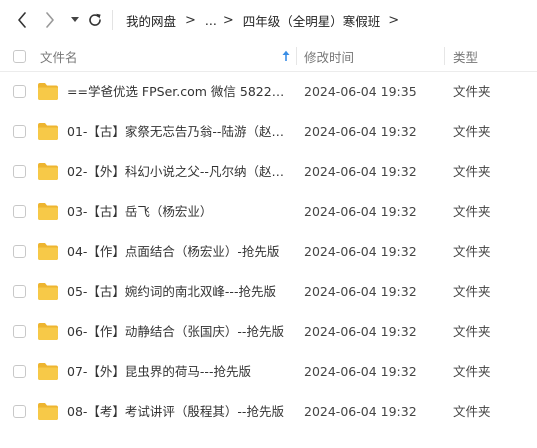  I want to click on file-list-header: 文件名 修改时间 类型, so click(268, 56).